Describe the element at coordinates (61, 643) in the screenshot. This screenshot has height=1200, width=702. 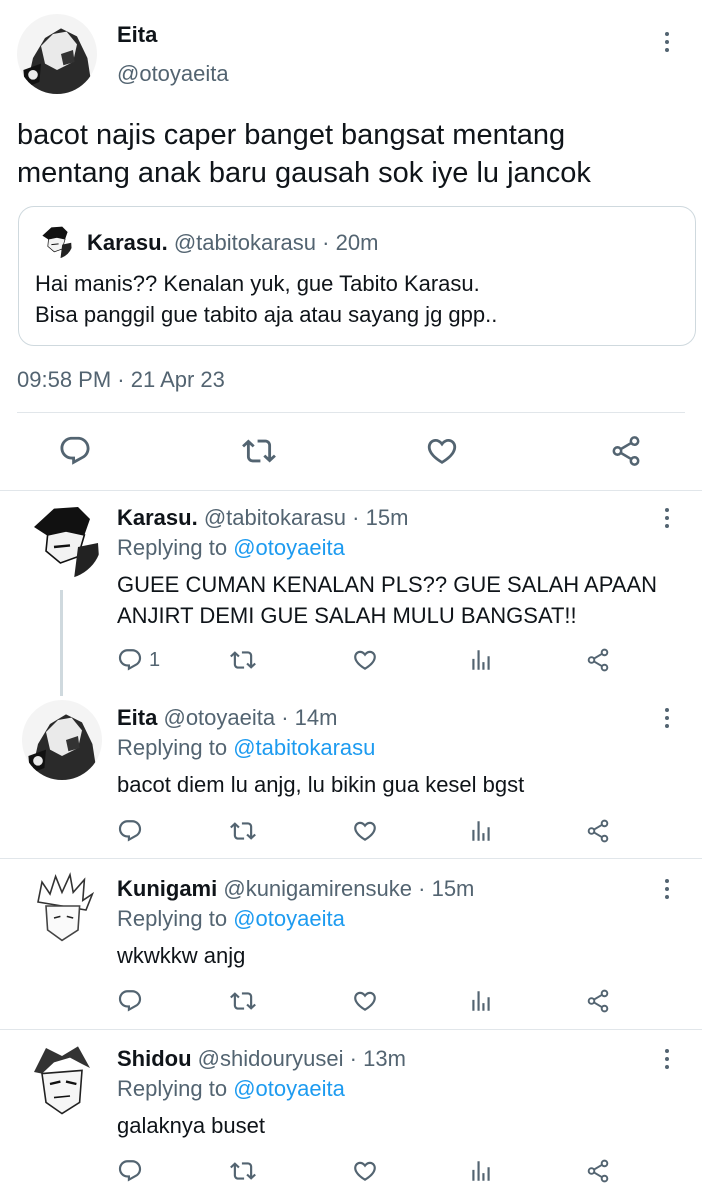
I see `thread-connector` at that location.